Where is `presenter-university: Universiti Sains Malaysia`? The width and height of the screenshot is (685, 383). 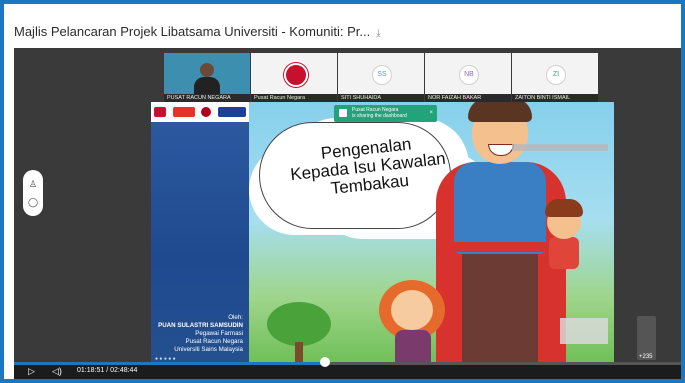
presenter-university: Universiti Sains Malaysia is located at coordinates (208, 349).